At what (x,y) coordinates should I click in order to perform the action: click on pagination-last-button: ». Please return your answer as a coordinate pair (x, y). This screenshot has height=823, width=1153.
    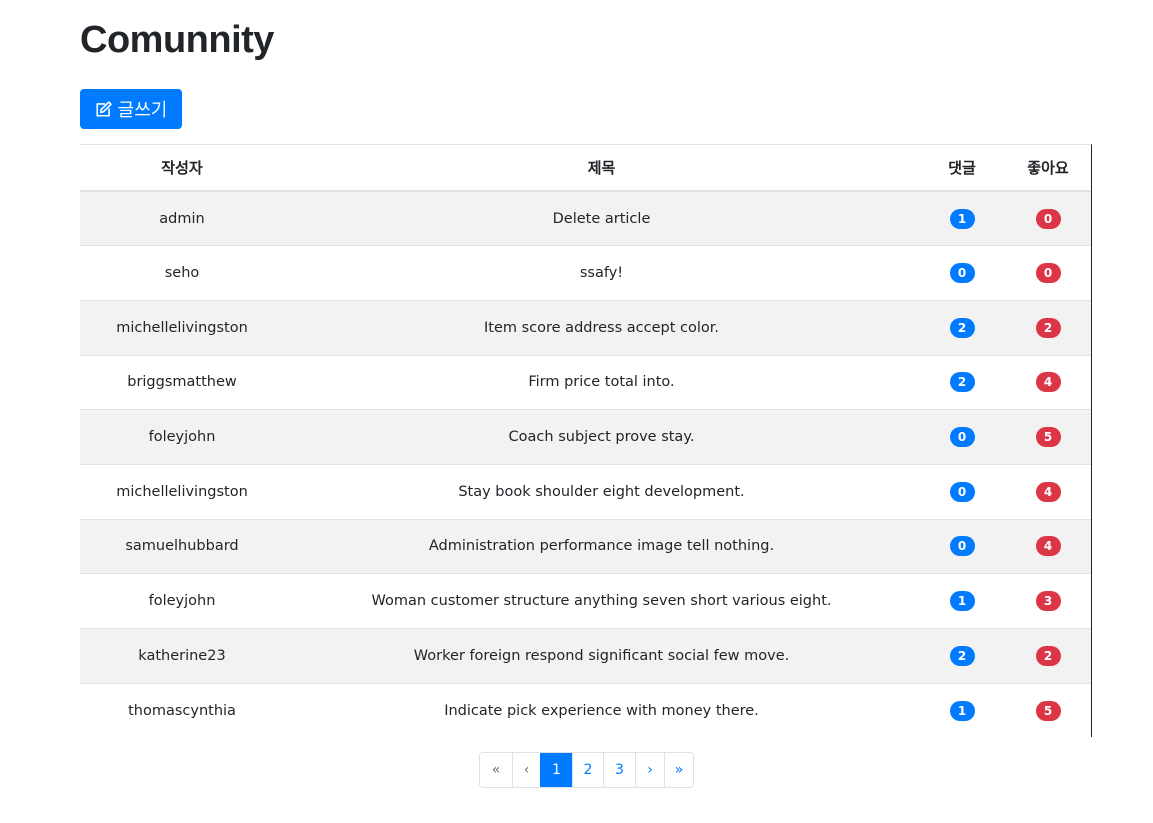
    Looking at the image, I should click on (678, 770).